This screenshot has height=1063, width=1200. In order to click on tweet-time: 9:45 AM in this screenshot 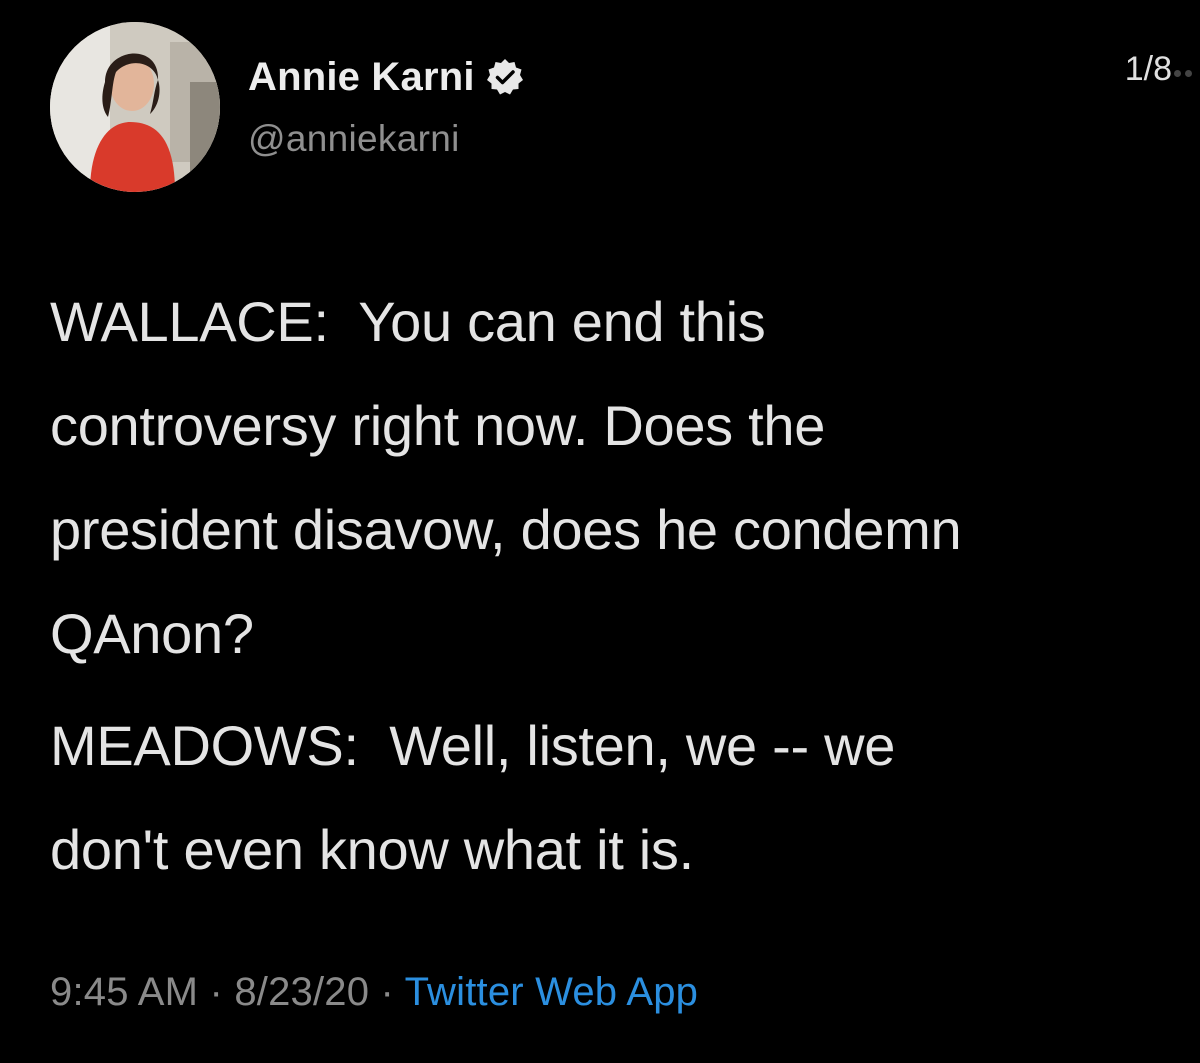, I will do `click(124, 992)`.